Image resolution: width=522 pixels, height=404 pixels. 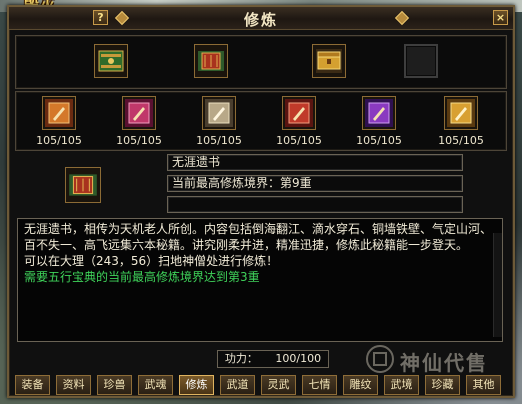 I want to click on skill-count-4: 105/105, so click(x=299, y=140).